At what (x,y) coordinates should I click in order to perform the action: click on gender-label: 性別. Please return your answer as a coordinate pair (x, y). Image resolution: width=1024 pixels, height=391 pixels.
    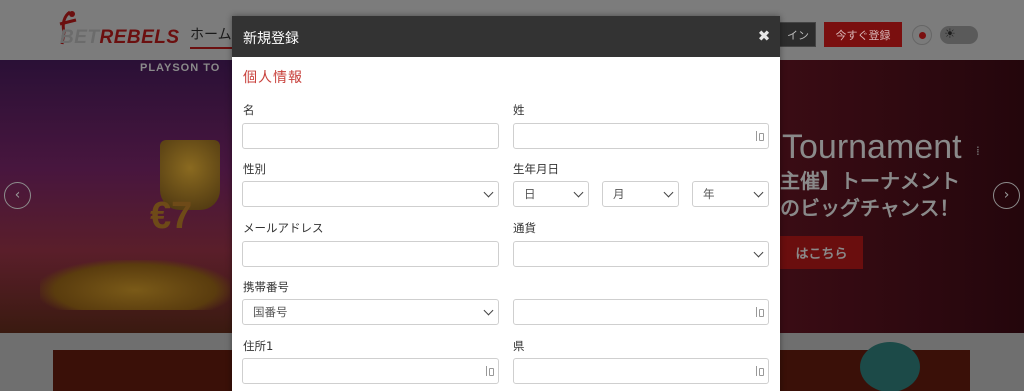
    Looking at the image, I should click on (254, 169).